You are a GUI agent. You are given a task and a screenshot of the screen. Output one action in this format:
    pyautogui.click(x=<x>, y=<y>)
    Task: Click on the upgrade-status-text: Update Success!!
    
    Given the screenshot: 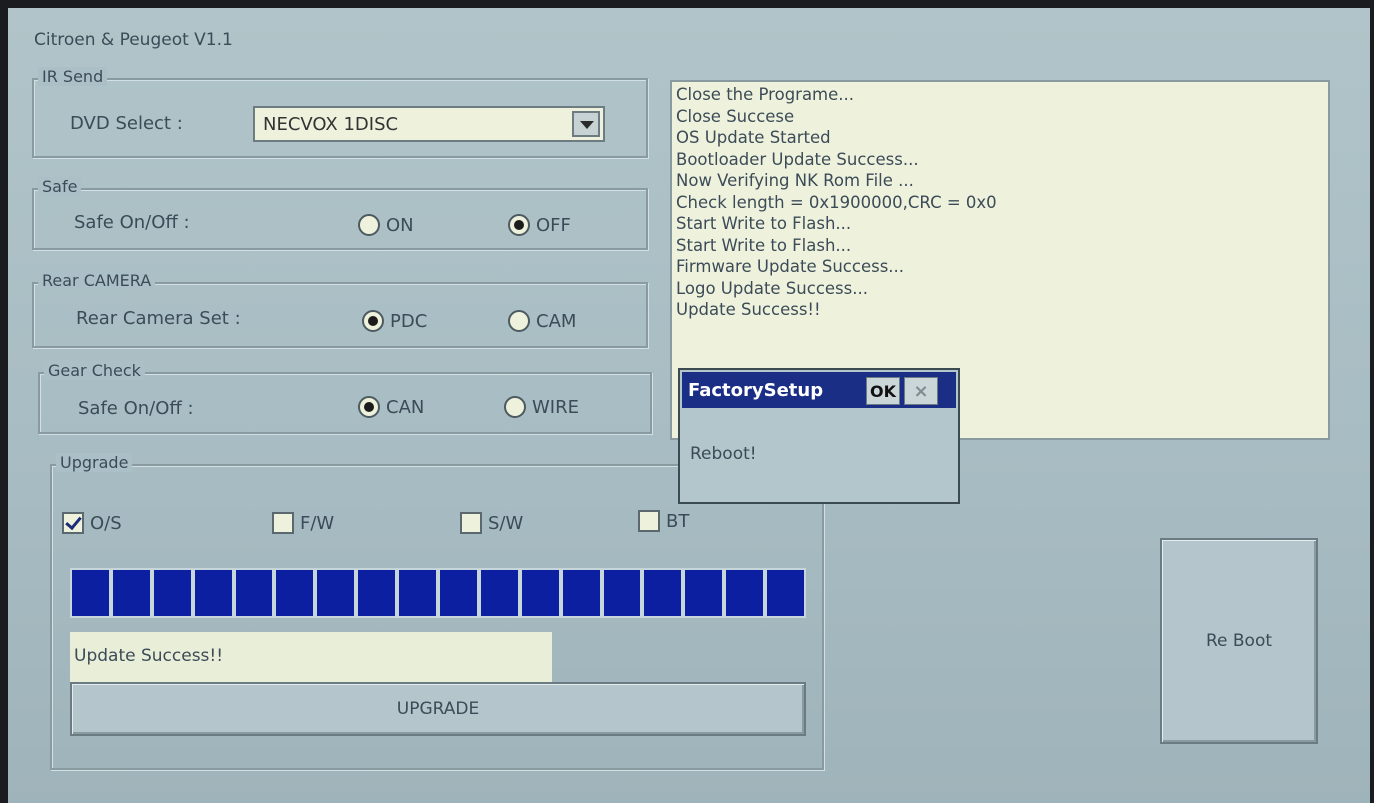 What is the action you would take?
    pyautogui.click(x=149, y=656)
    